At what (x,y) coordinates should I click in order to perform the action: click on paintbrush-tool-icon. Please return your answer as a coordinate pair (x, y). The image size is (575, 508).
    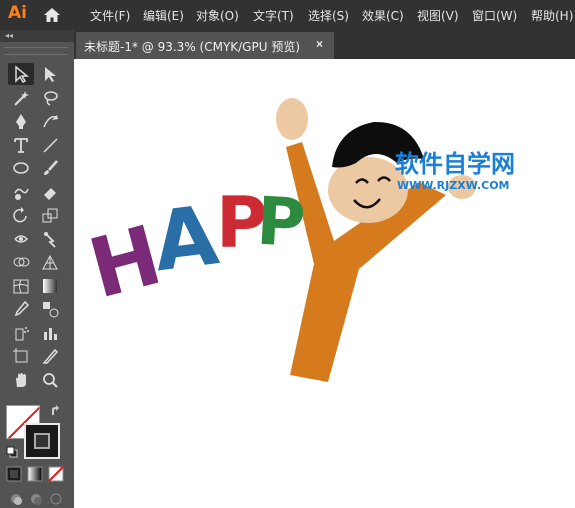
    Looking at the image, I should click on (50, 168).